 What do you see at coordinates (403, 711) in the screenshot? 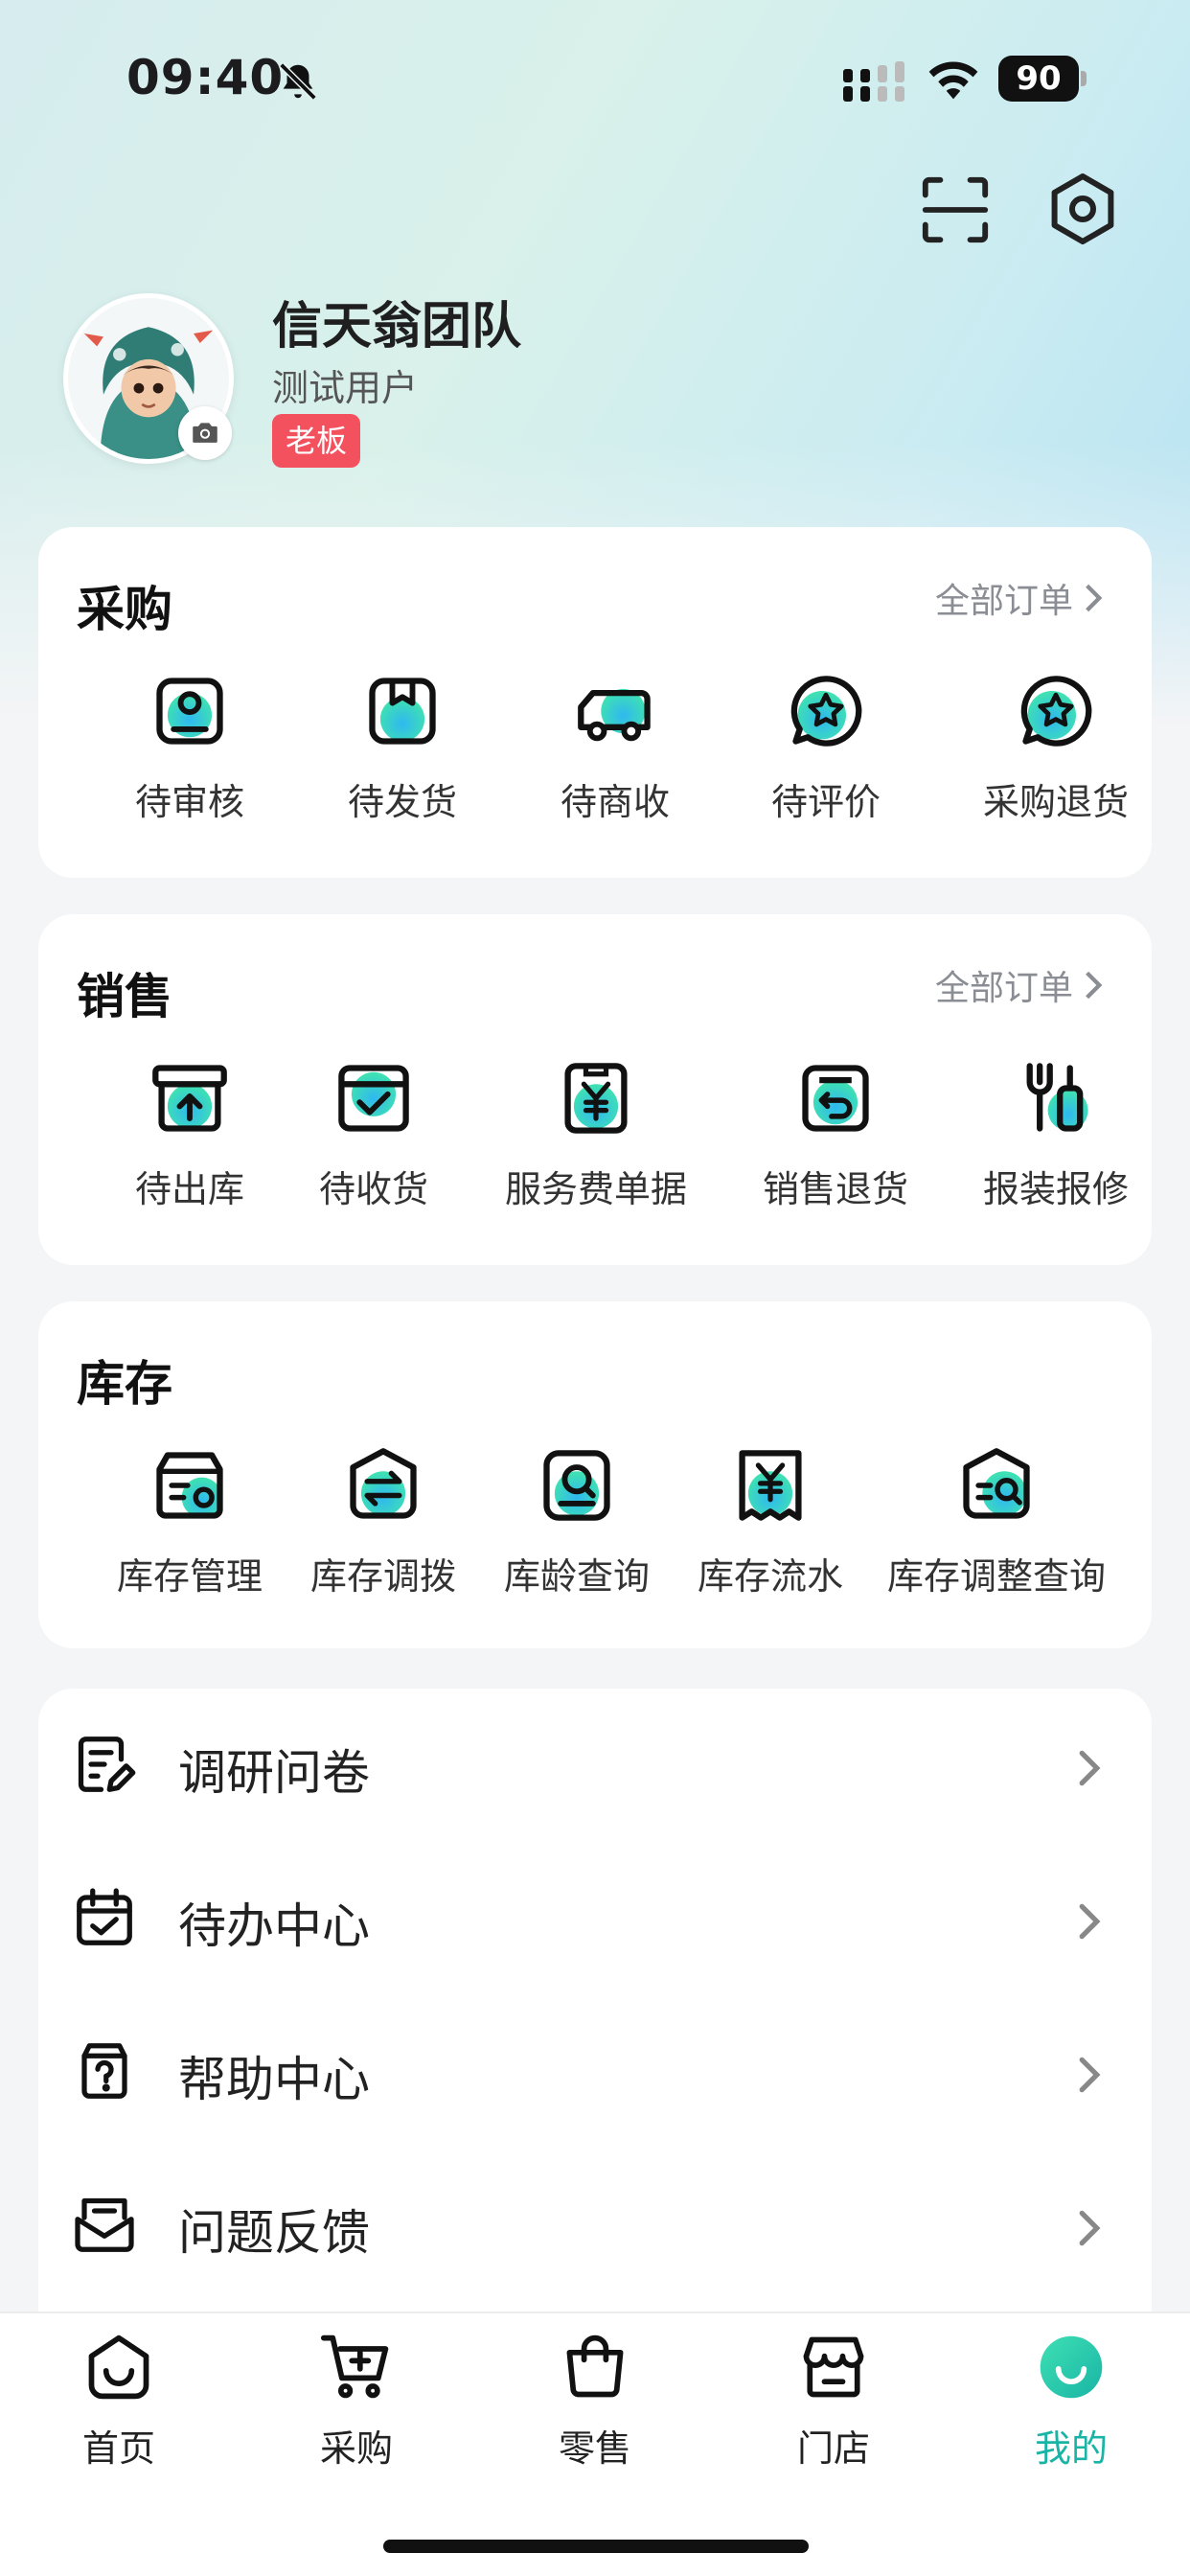
I see `package-icon` at bounding box center [403, 711].